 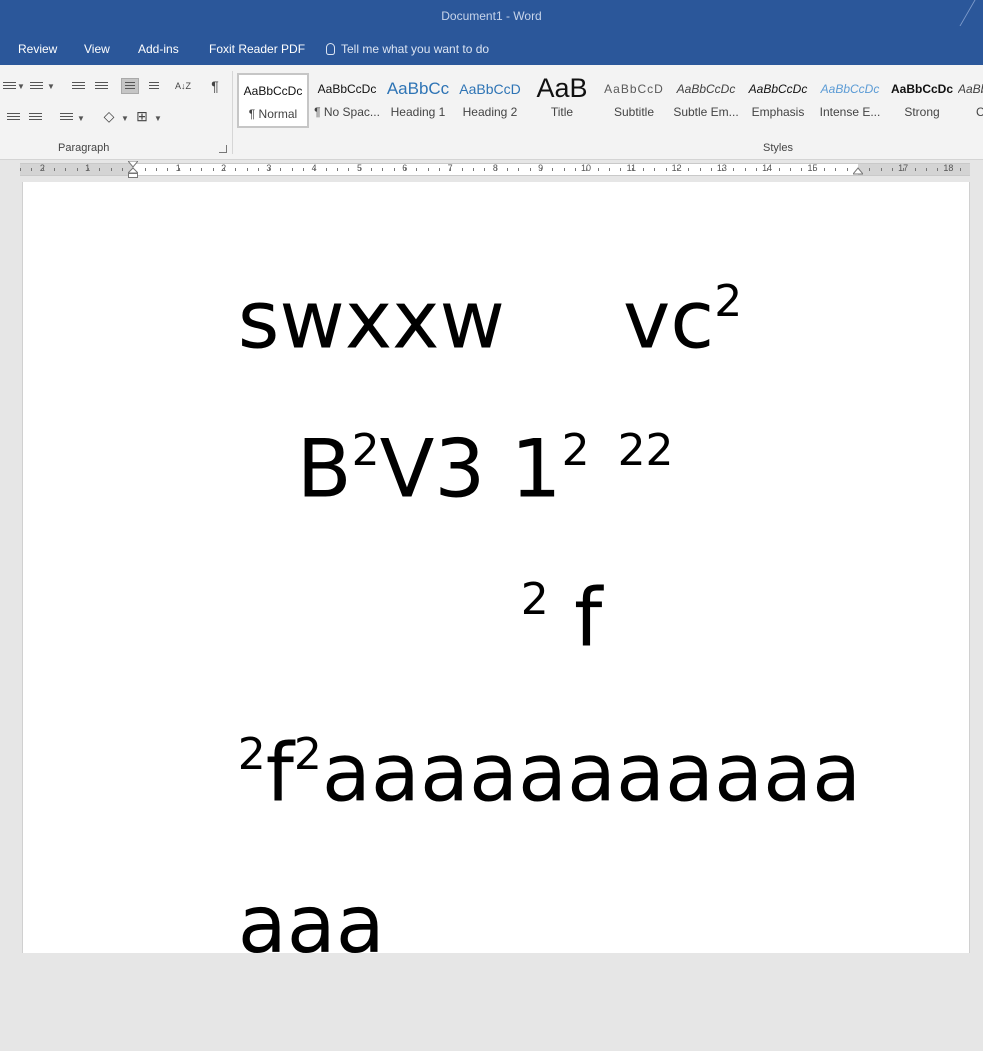 I want to click on borders-icon: ⊞, so click(x=142, y=116).